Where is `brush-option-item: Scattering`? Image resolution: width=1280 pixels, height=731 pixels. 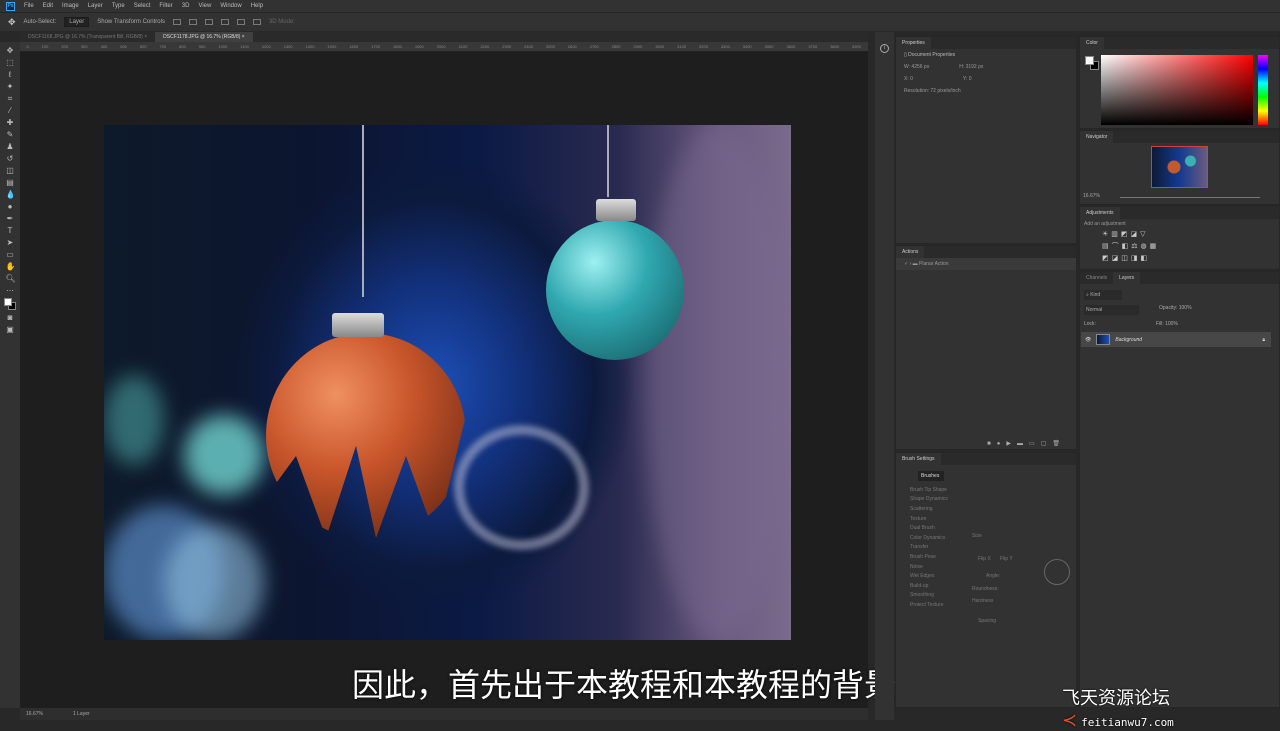
brush-option-item: Scattering is located at coordinates (986, 509).